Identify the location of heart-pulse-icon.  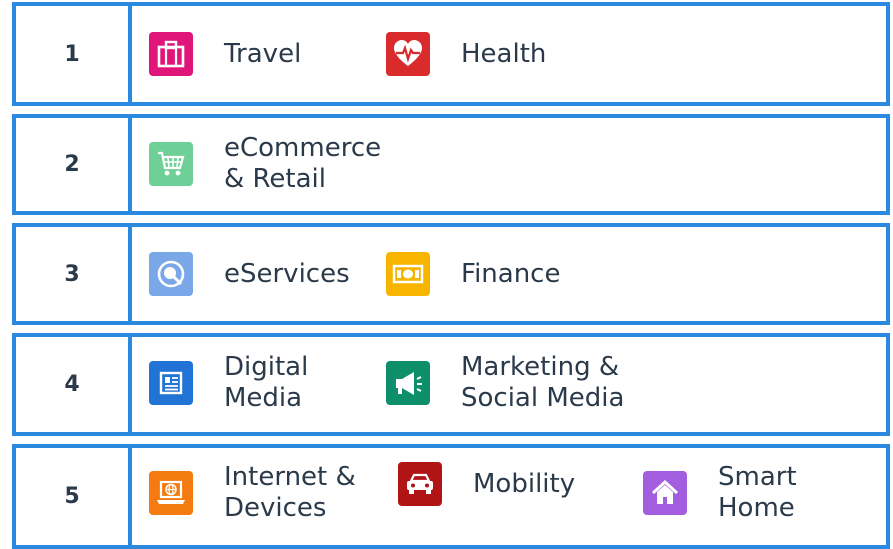
(408, 54).